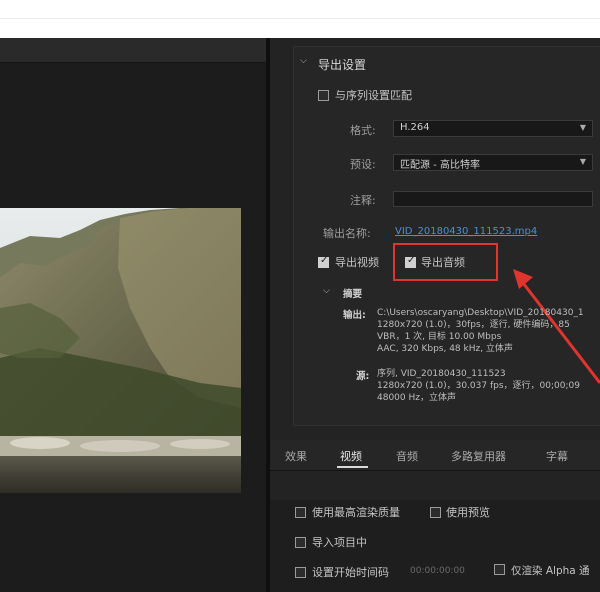 The height and width of the screenshot is (592, 600). Describe the element at coordinates (493, 199) in the screenshot. I see `comment-input` at that location.